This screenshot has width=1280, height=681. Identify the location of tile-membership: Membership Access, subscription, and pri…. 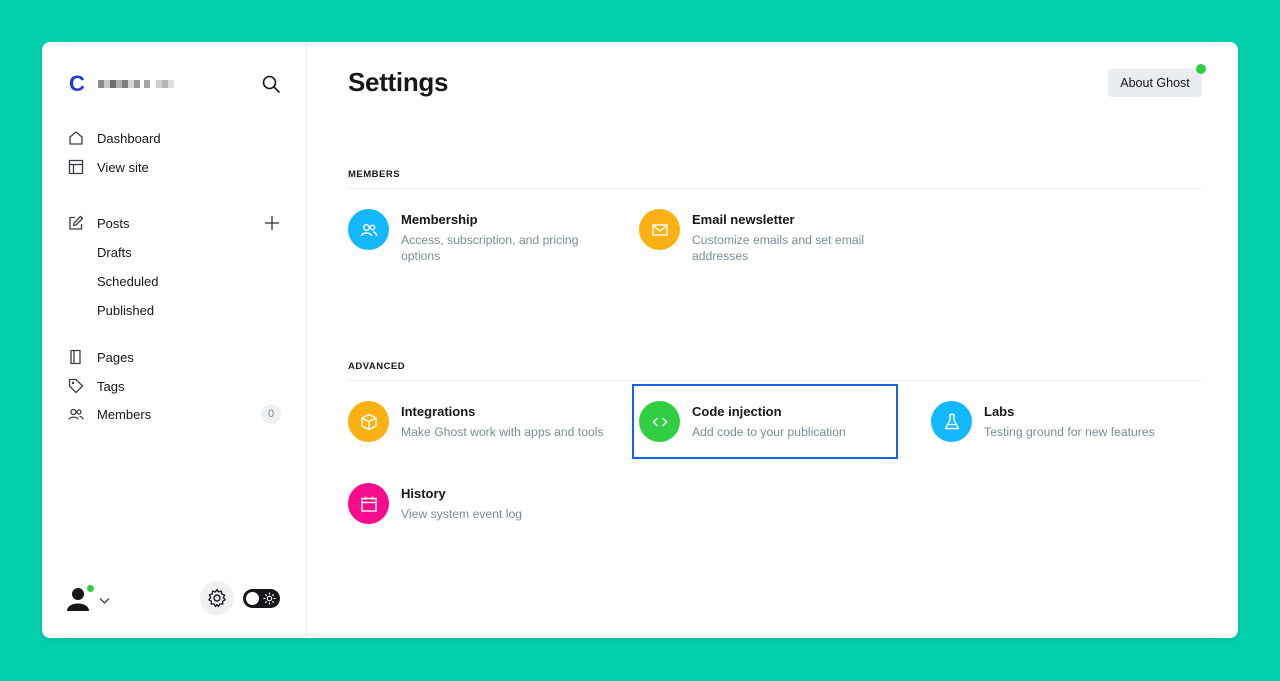
(482, 242).